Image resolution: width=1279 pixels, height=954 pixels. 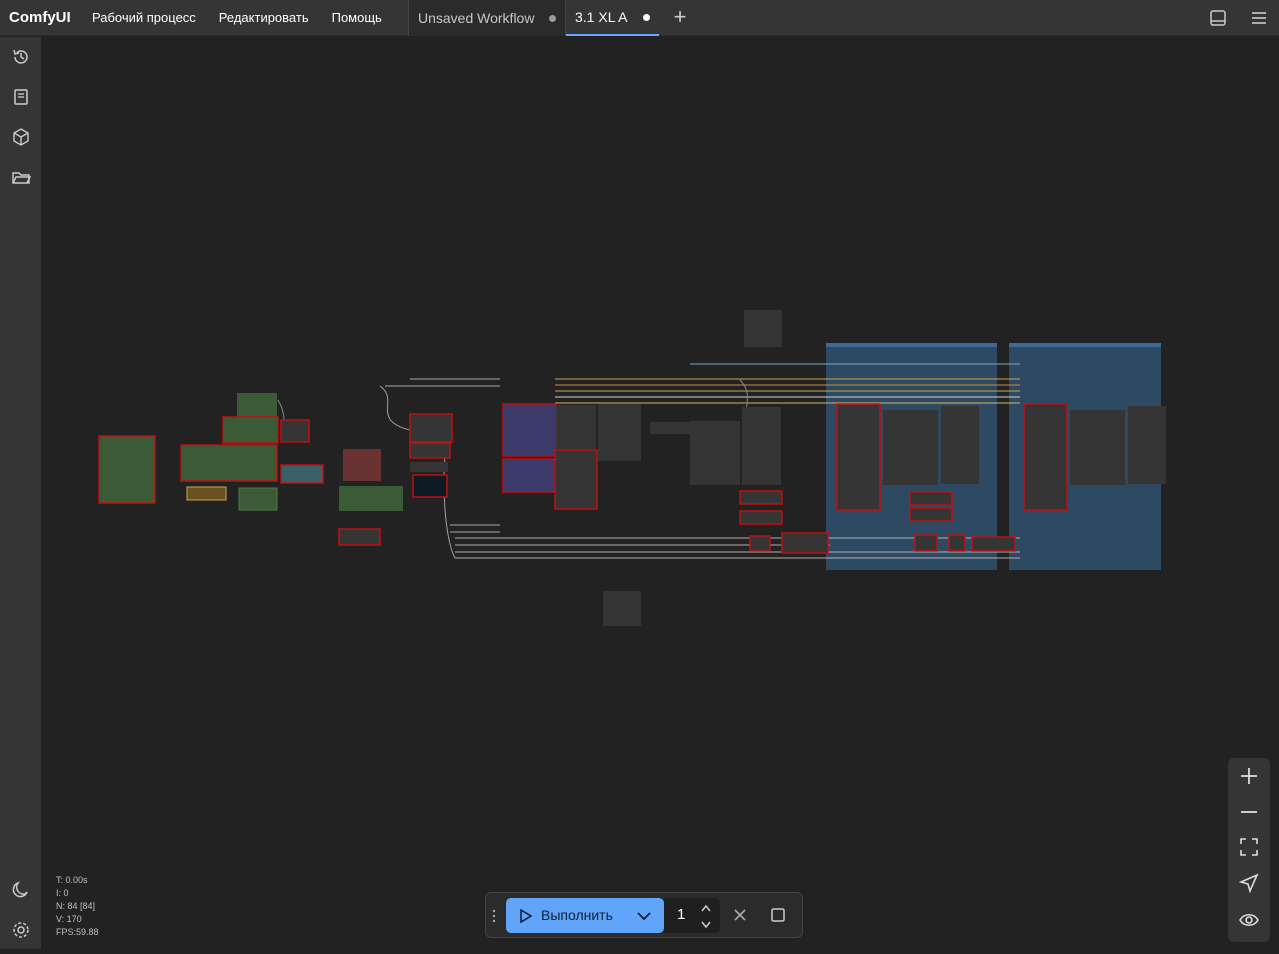 What do you see at coordinates (1218, 18) in the screenshot?
I see `toggle-panel-icon` at bounding box center [1218, 18].